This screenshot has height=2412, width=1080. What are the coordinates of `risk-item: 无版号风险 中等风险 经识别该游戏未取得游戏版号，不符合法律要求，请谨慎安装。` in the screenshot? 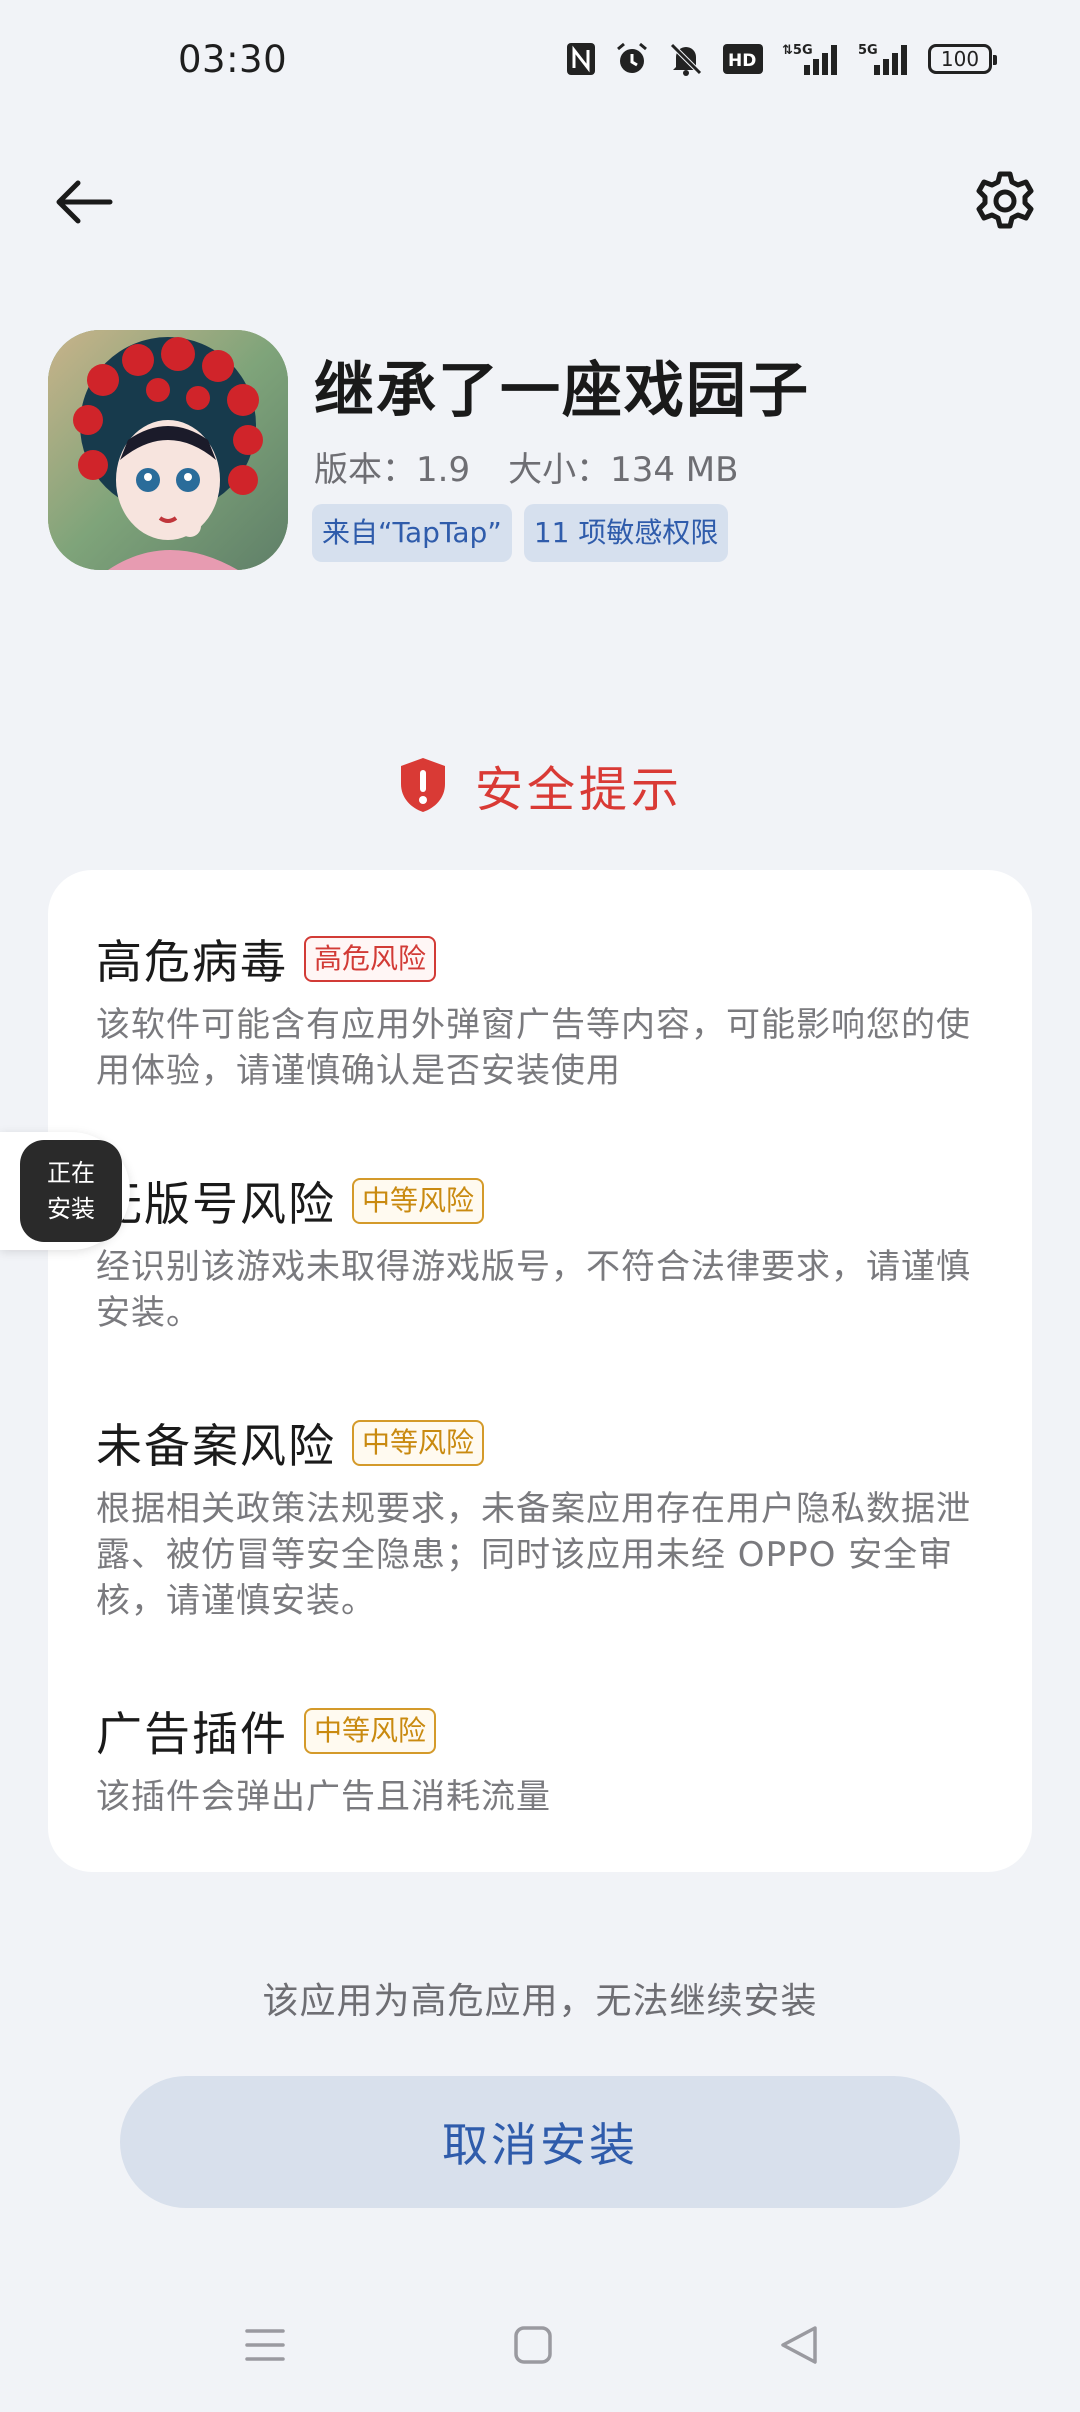 It's located at (546, 1252).